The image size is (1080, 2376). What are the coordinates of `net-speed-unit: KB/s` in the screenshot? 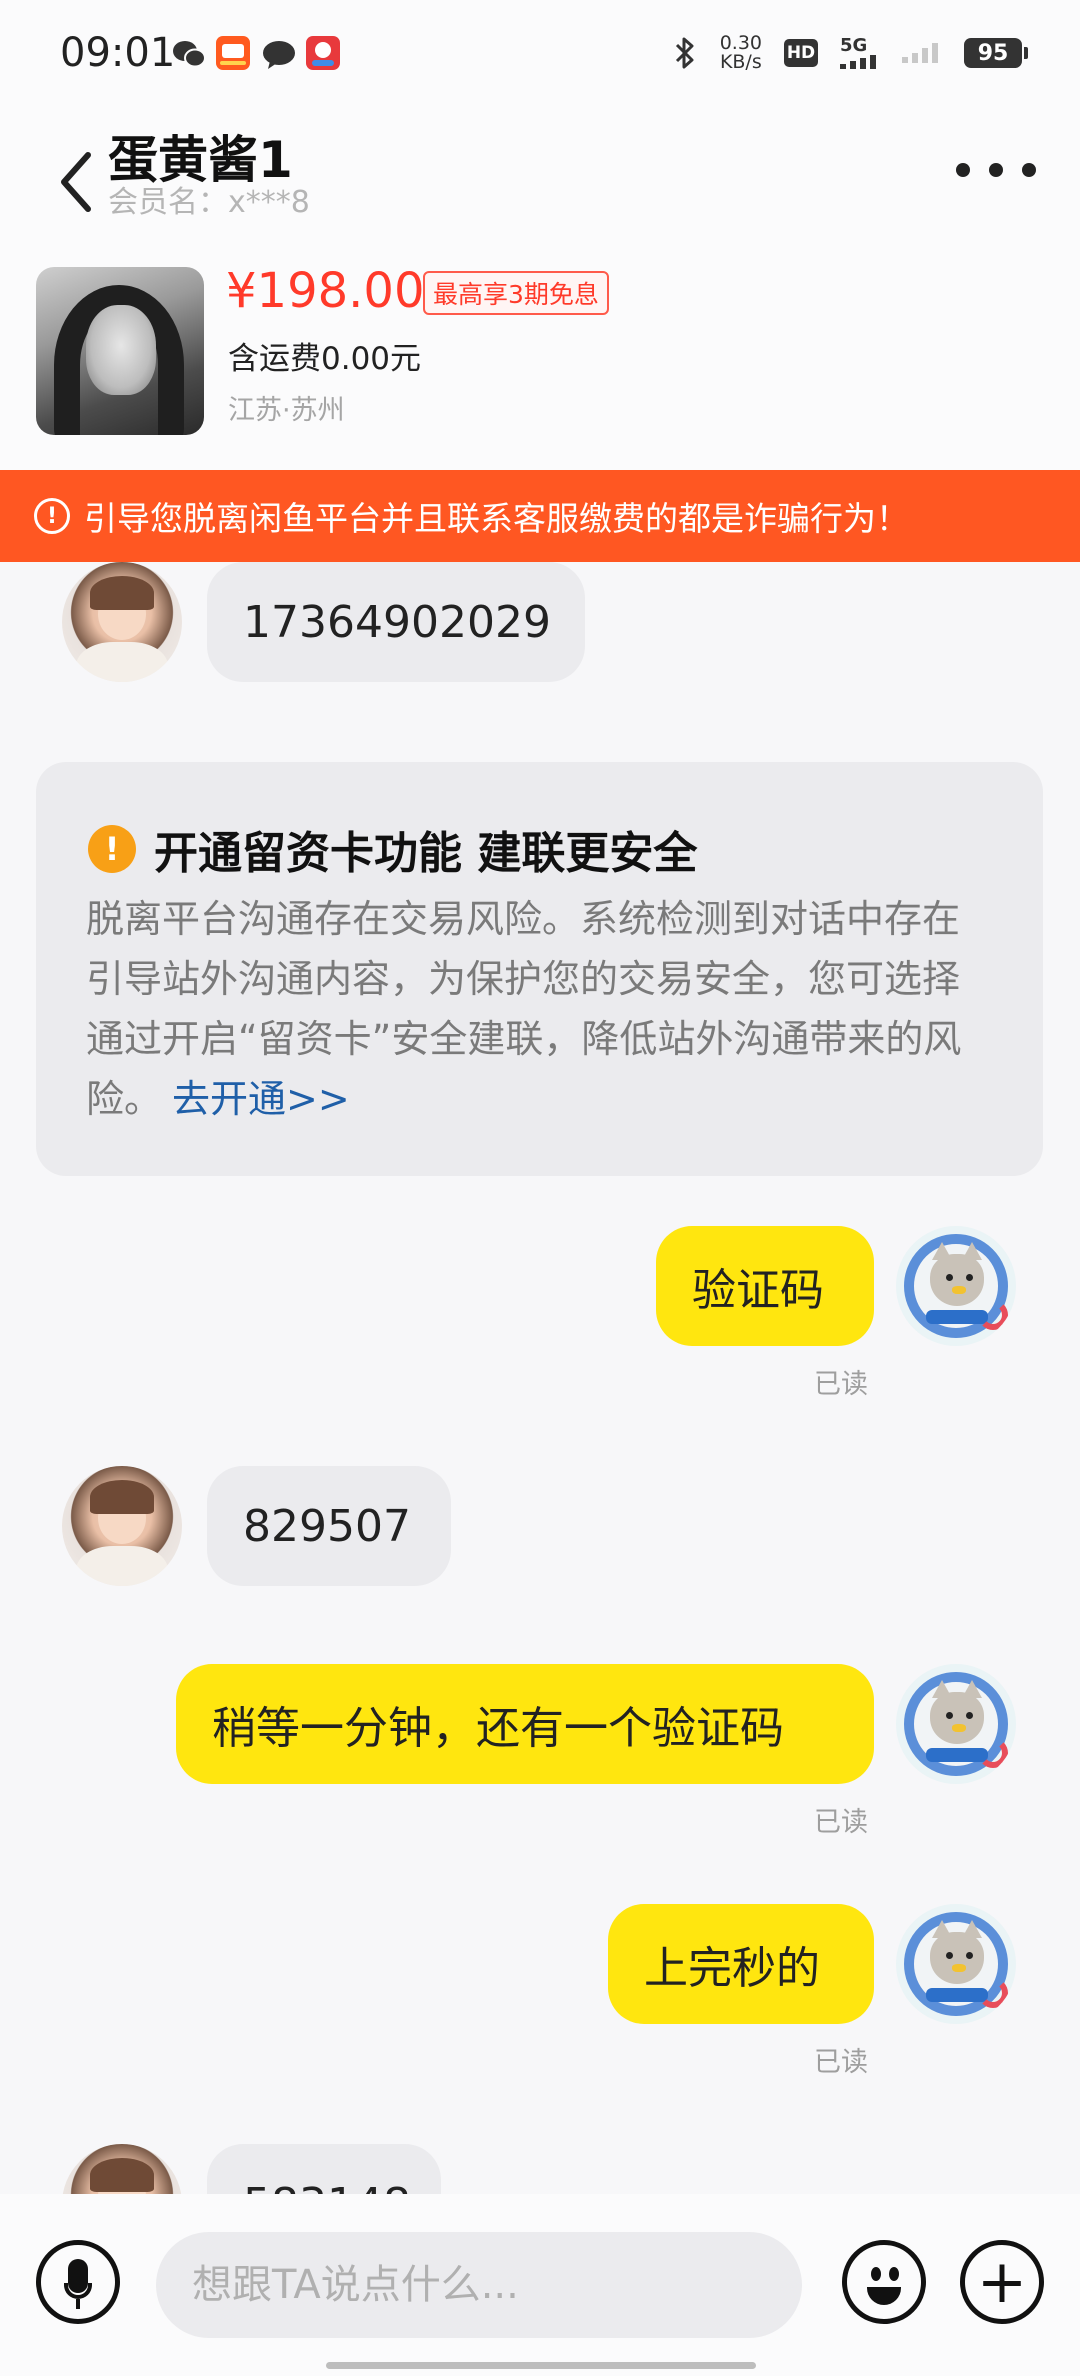 It's located at (740, 62).